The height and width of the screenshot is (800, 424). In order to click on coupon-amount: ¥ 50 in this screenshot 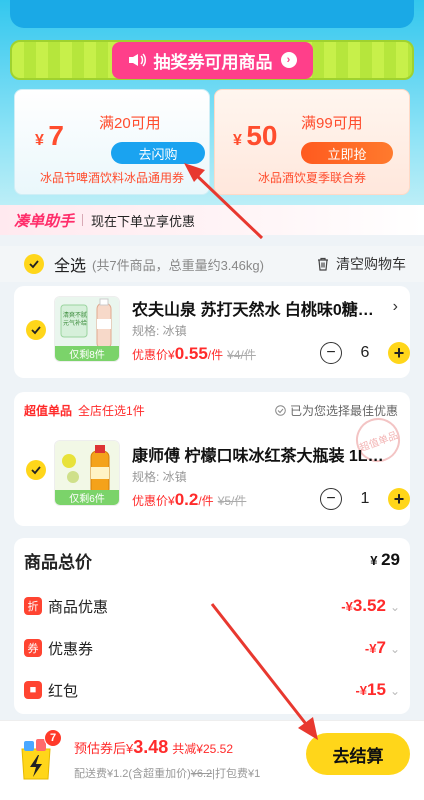, I will do `click(255, 136)`.